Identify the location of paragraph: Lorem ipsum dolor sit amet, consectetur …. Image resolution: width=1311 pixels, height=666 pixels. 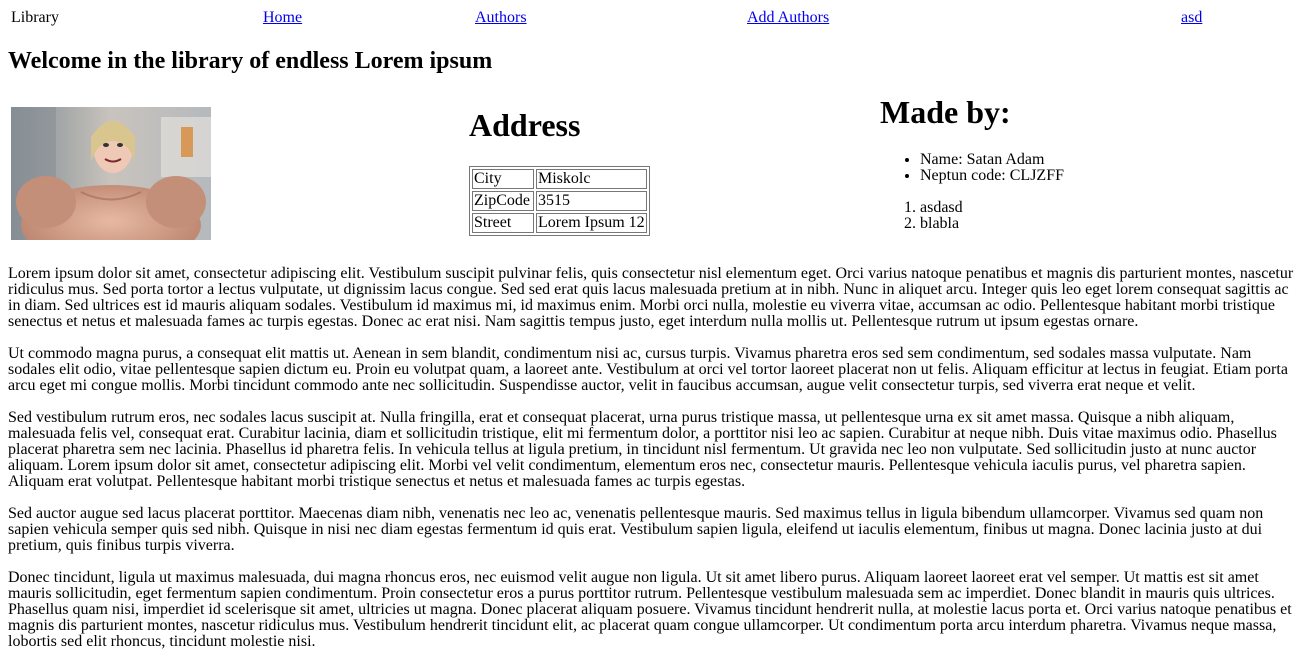
(651, 297).